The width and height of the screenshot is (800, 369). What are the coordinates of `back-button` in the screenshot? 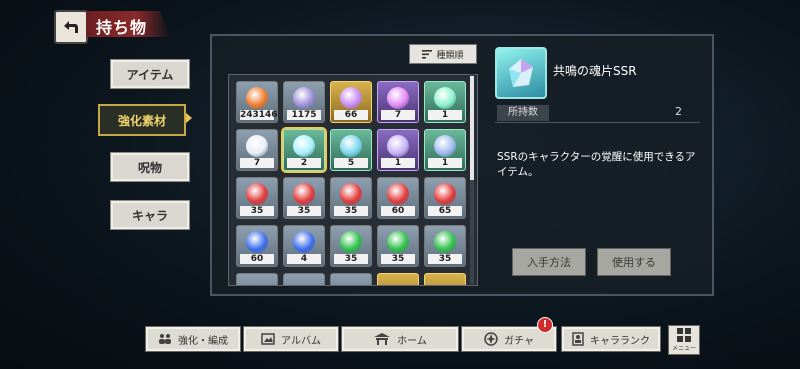 It's located at (71, 27).